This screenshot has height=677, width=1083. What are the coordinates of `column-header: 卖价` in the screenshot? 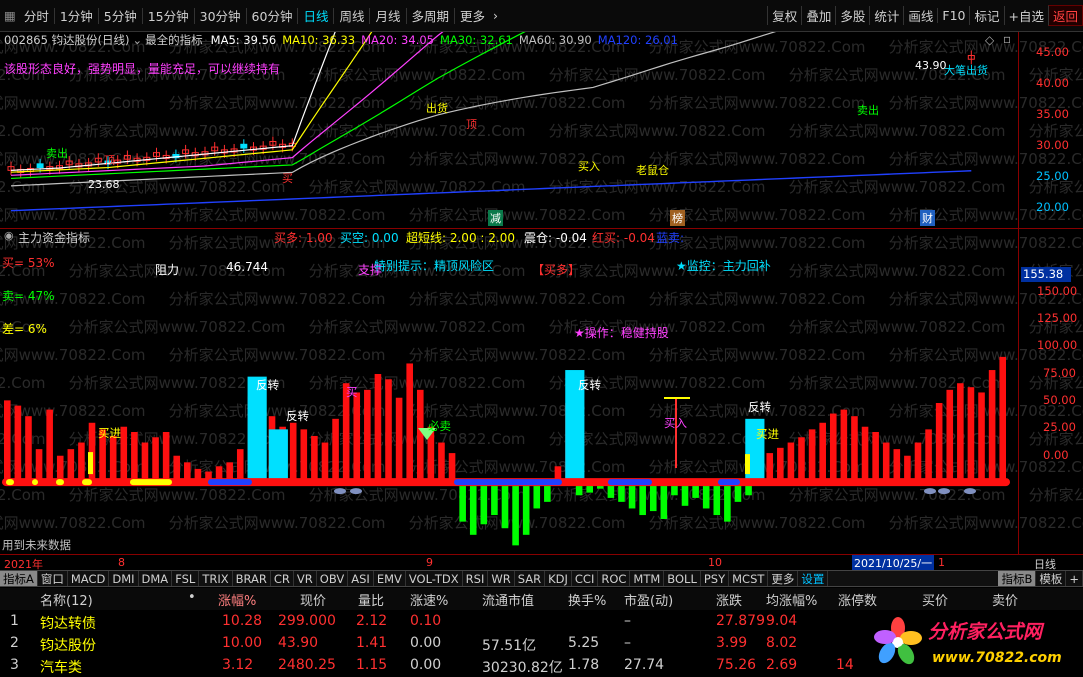 It's located at (1005, 599).